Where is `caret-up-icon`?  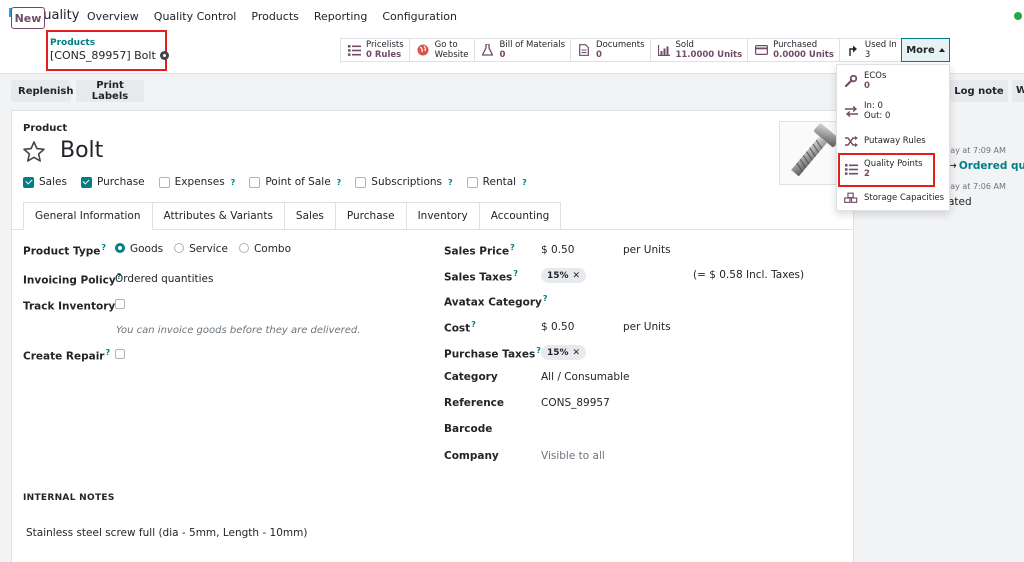 caret-up-icon is located at coordinates (941, 50).